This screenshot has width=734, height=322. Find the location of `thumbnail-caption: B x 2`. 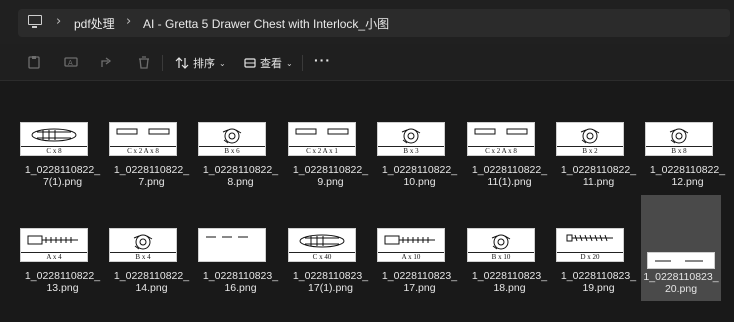

thumbnail-caption: B x 2 is located at coordinates (590, 150).